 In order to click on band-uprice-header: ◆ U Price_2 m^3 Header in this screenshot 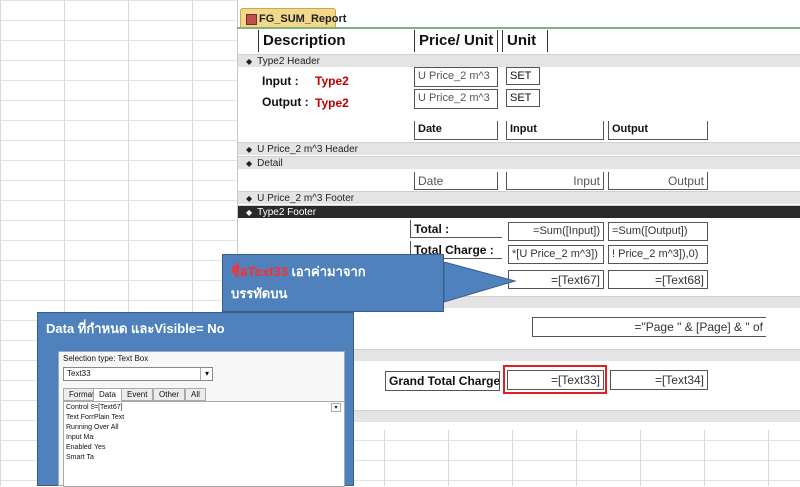, I will do `click(519, 148)`.